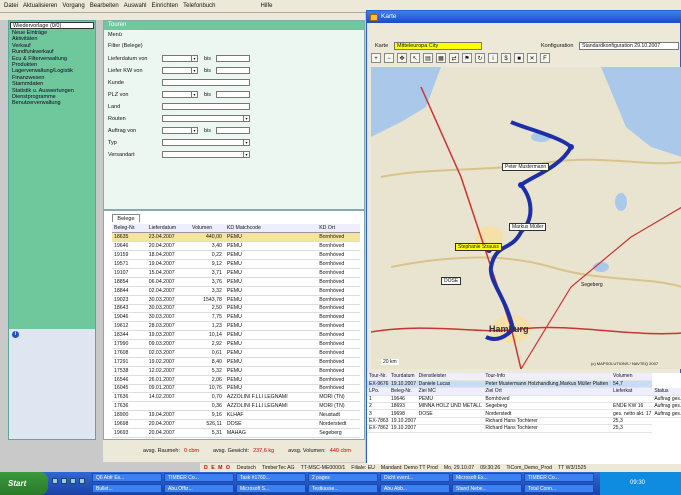 This screenshot has width=681, height=495. I want to click on table-row: 18643 30.03.2007 2,50 PEMU Bornhöved, so click(236, 309).